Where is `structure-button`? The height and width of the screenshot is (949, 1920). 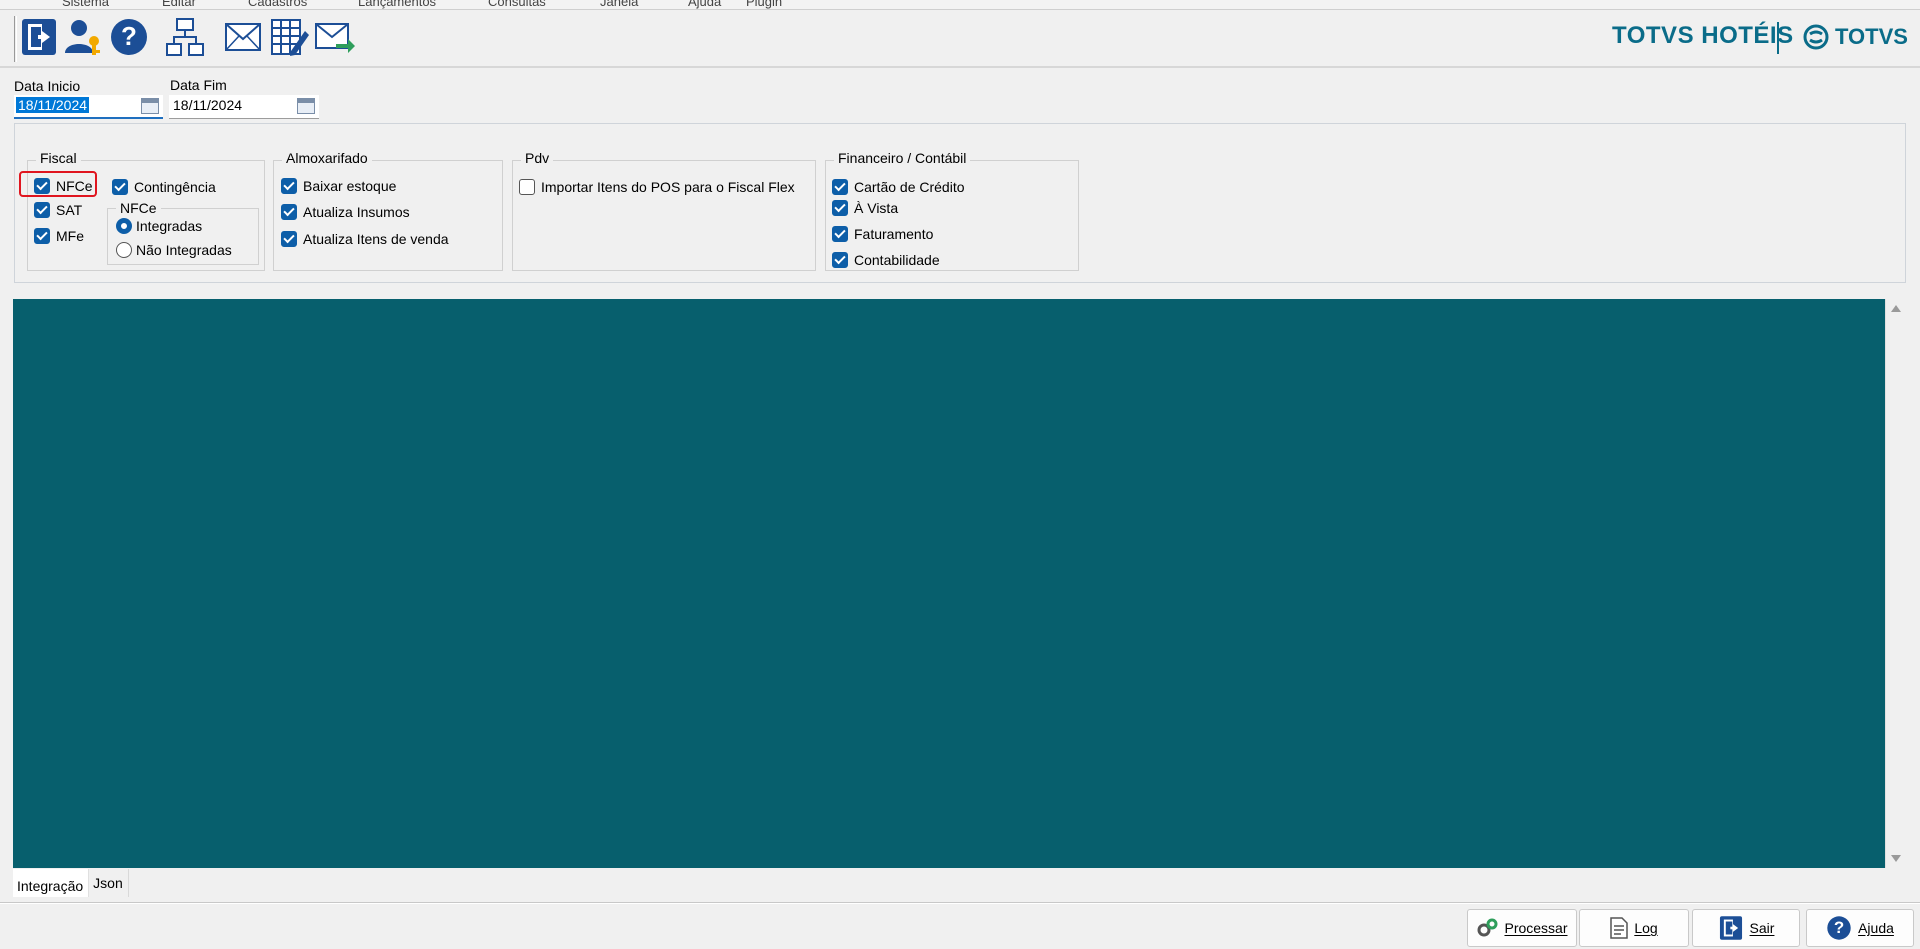
structure-button is located at coordinates (185, 37).